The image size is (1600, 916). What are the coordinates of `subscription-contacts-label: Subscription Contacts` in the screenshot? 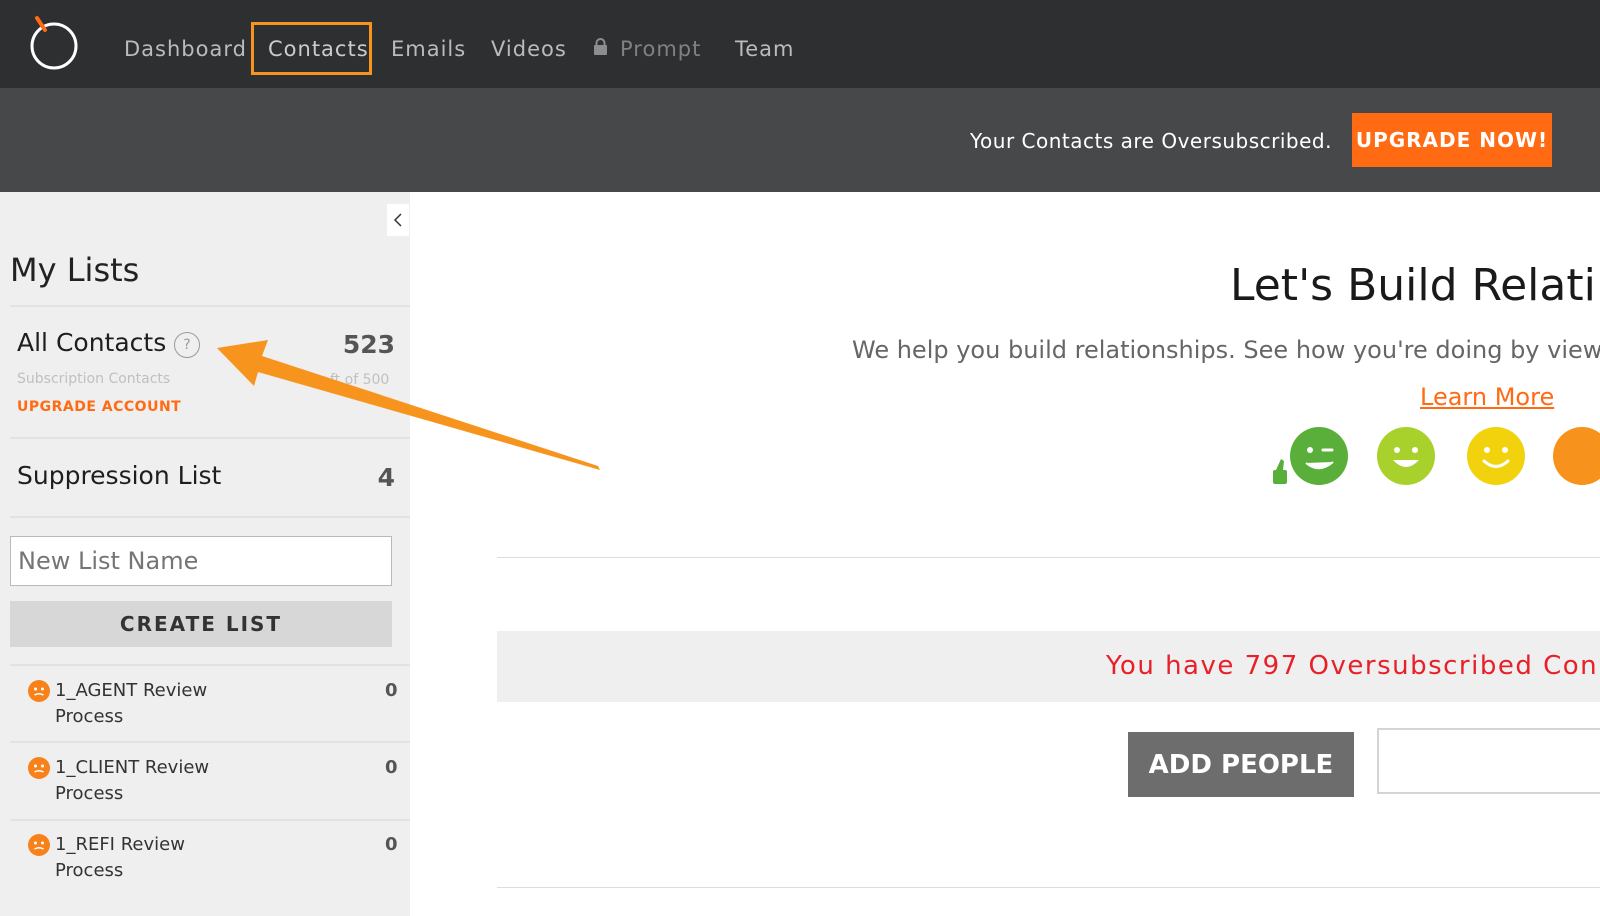 It's located at (94, 379).